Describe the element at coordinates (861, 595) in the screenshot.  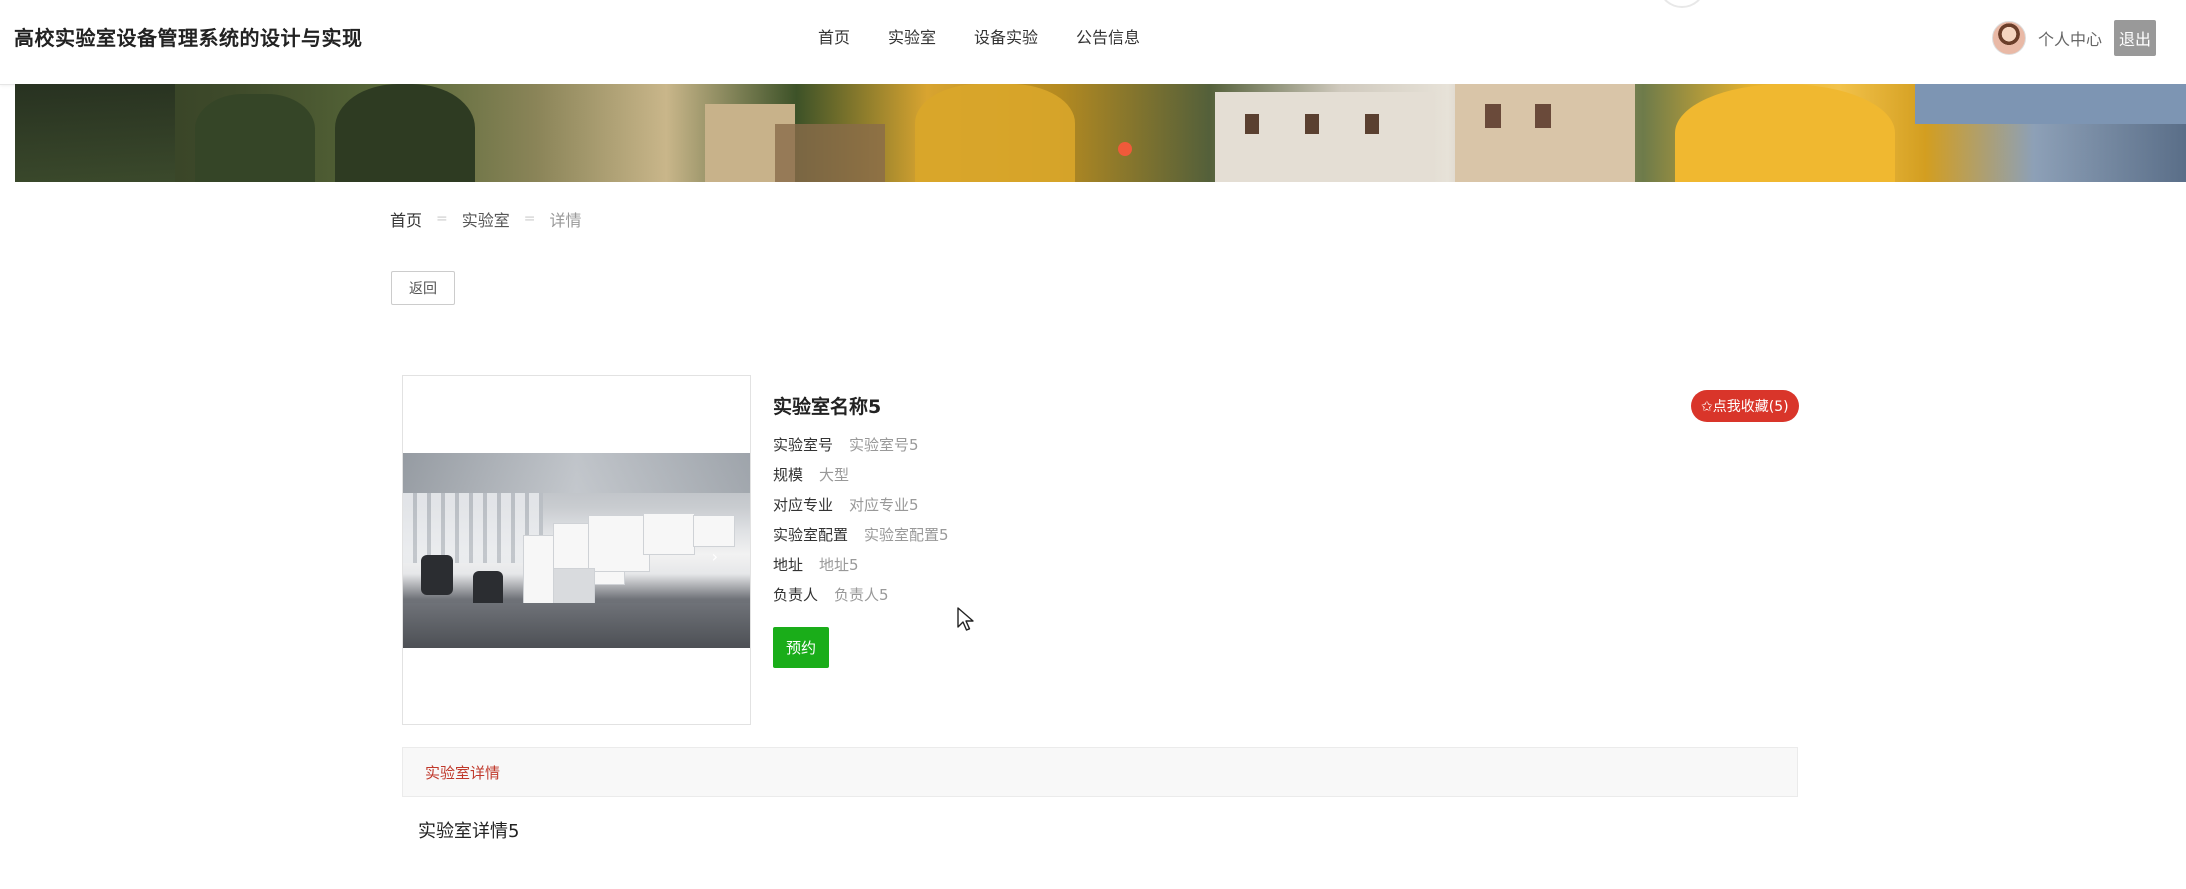
I see `field-value: 负责人5` at that location.